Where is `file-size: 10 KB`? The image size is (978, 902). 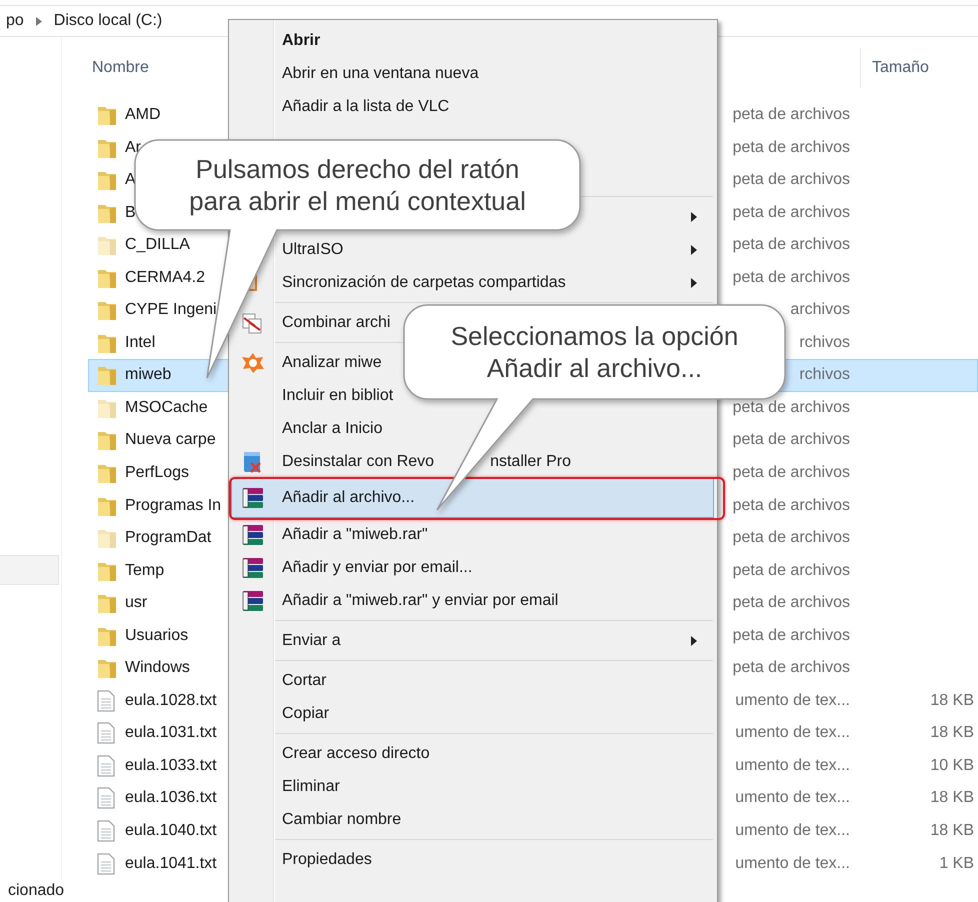 file-size: 10 KB is located at coordinates (952, 765).